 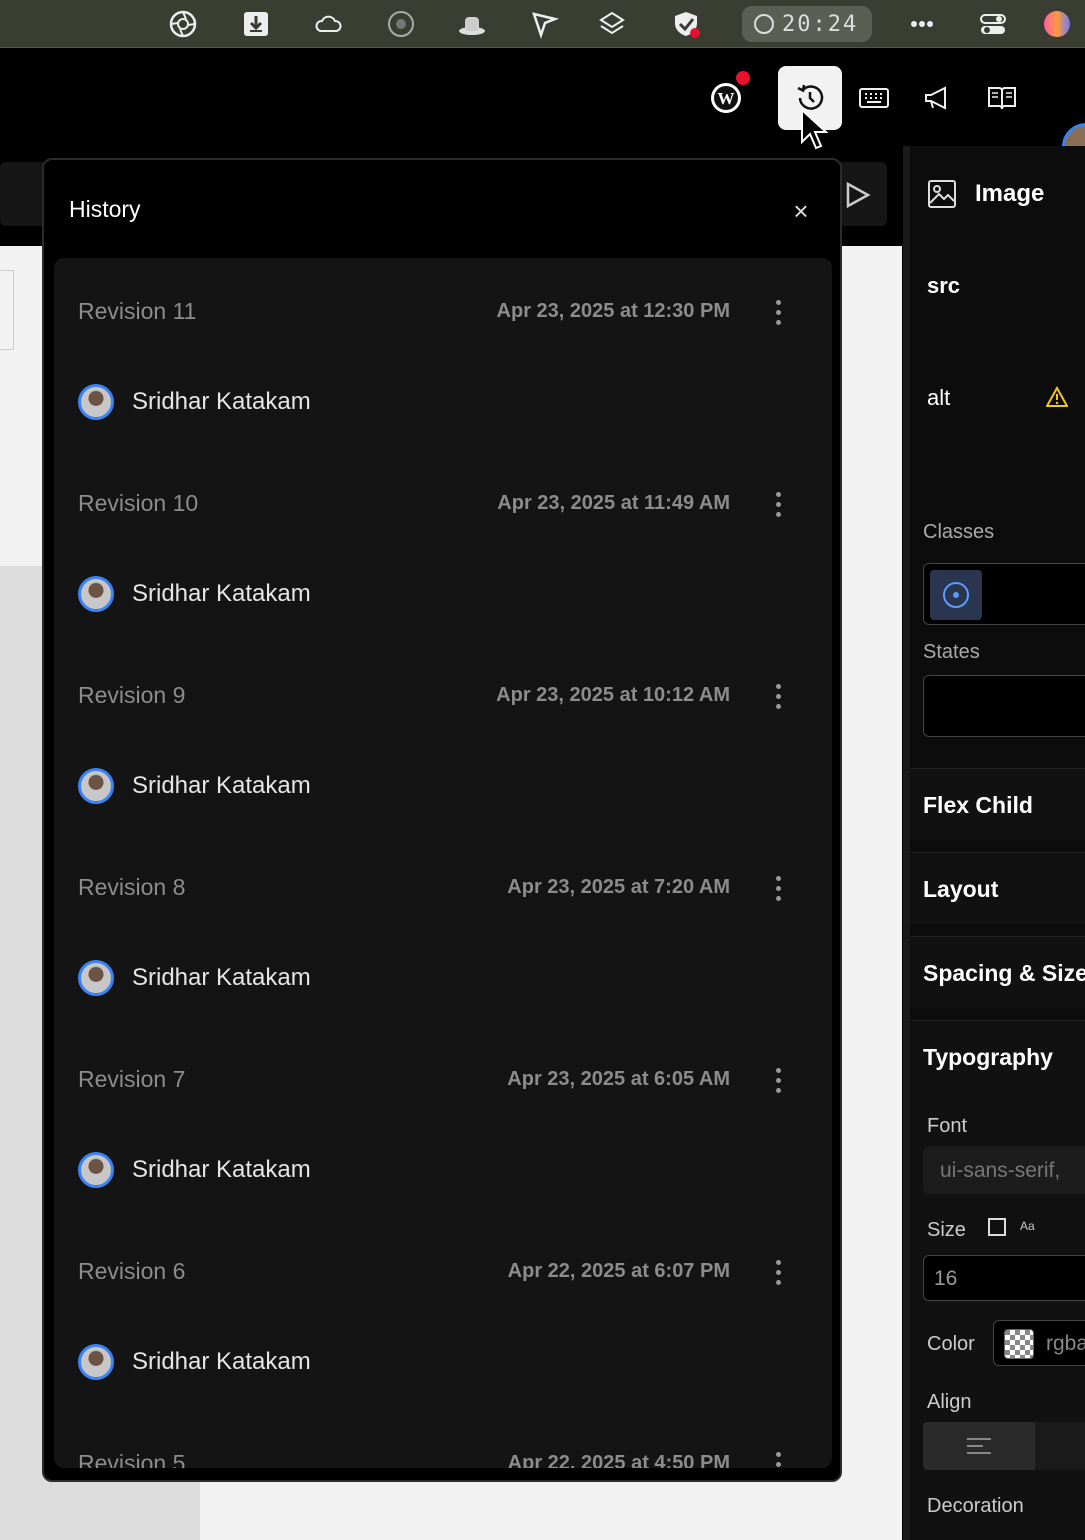 I want to click on flex-child-title: Flex Child, so click(x=978, y=805).